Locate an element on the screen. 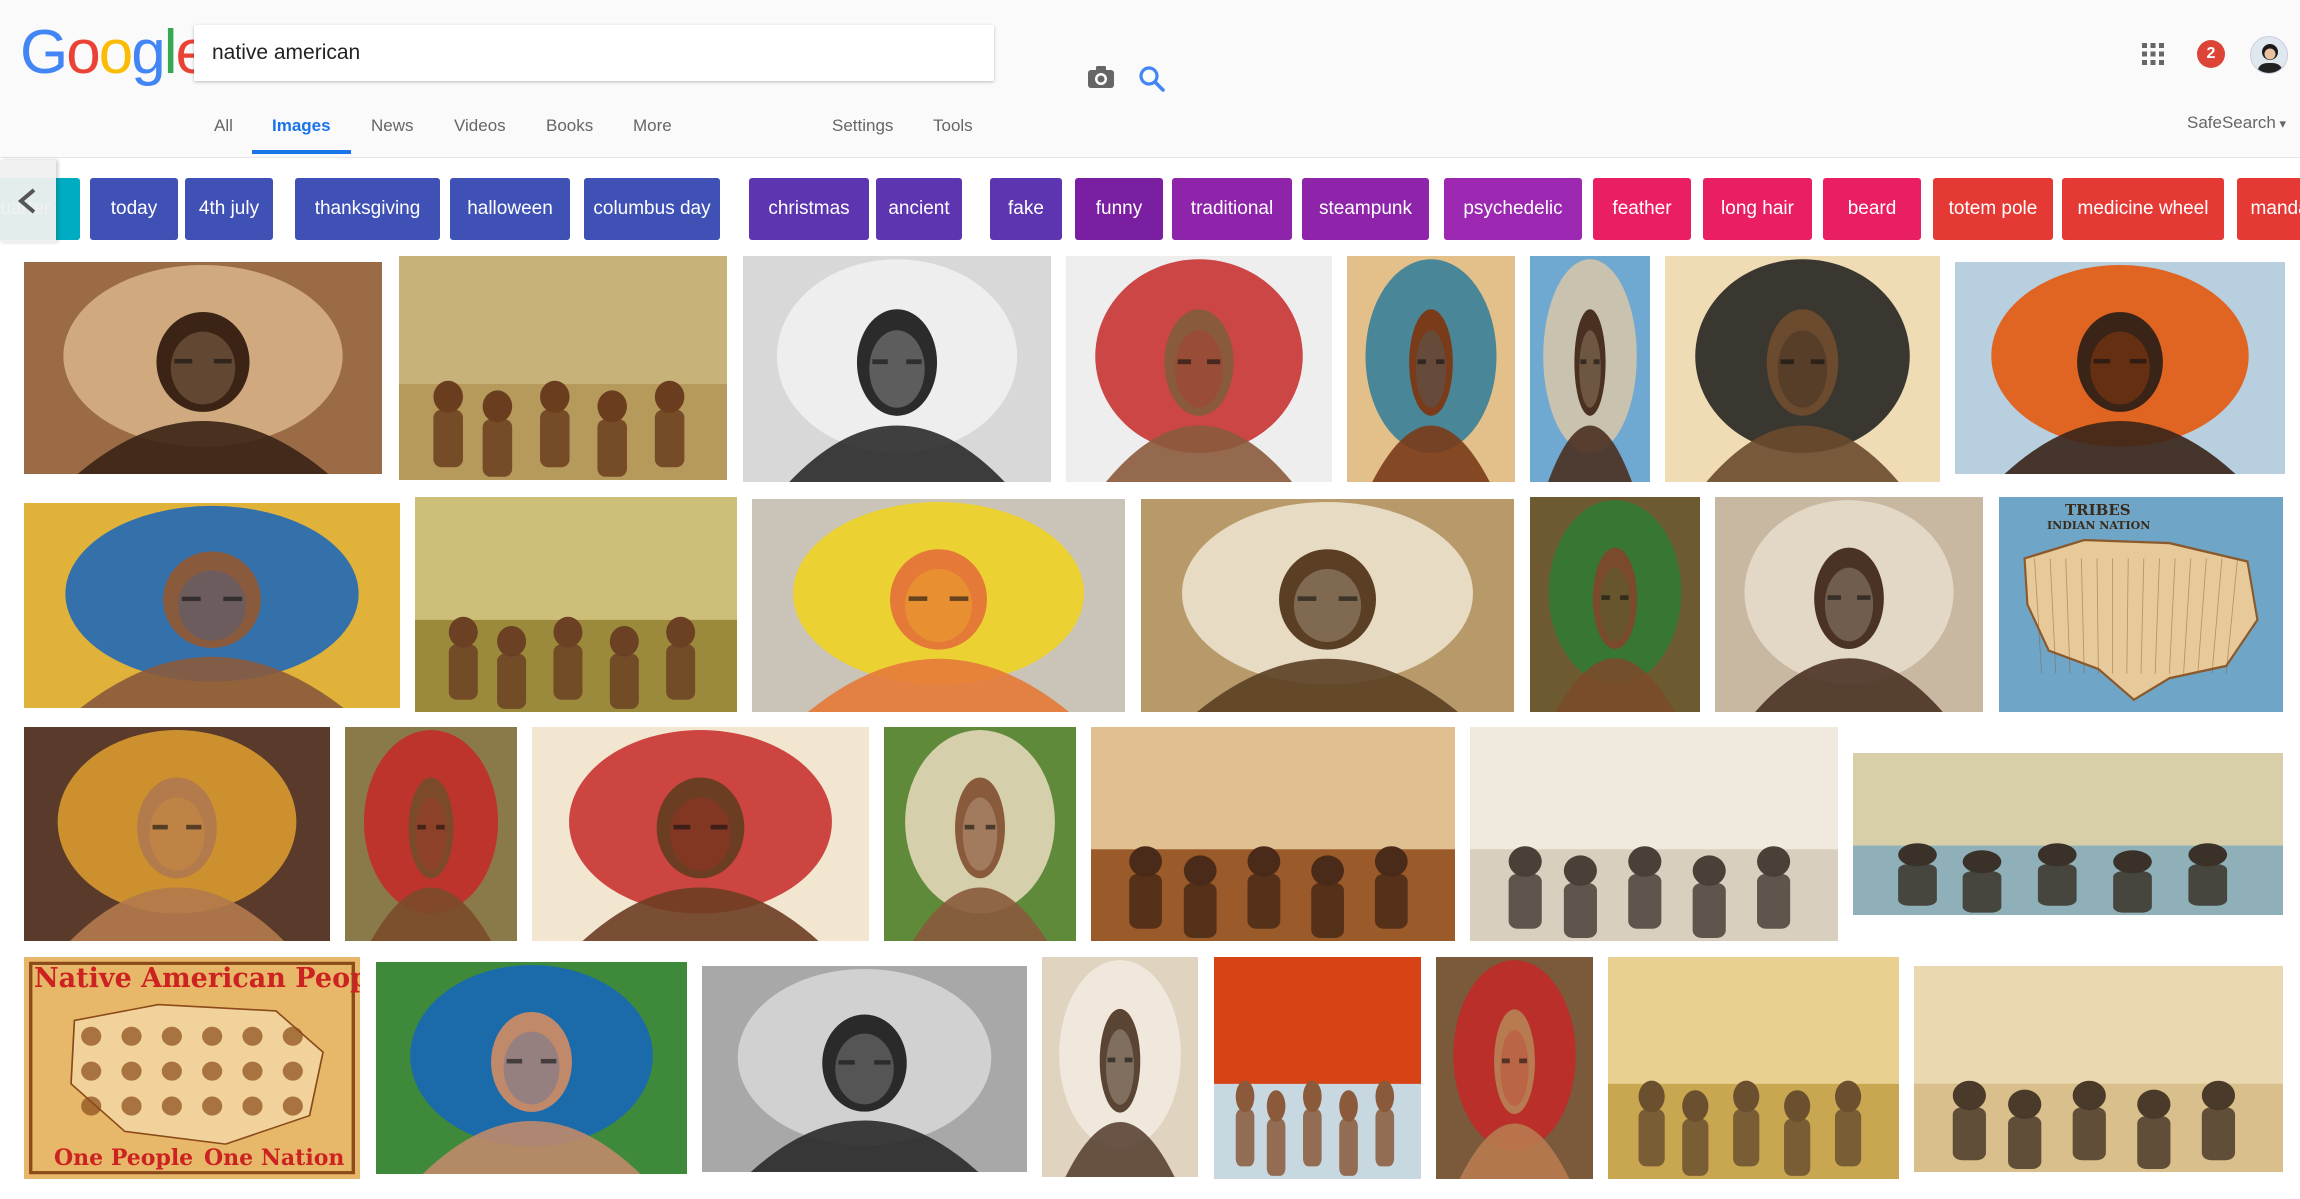  safesearch-toggle: SafeSearch is located at coordinates (2236, 123).